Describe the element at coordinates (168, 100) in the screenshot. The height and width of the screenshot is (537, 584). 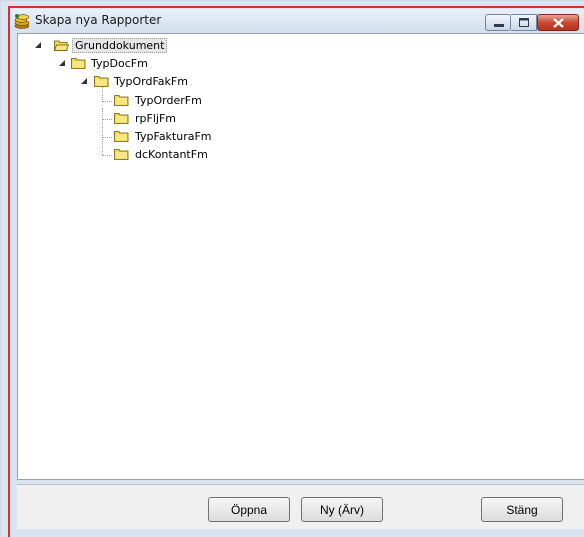
I see `tree-item-label: TypOrderFm` at that location.